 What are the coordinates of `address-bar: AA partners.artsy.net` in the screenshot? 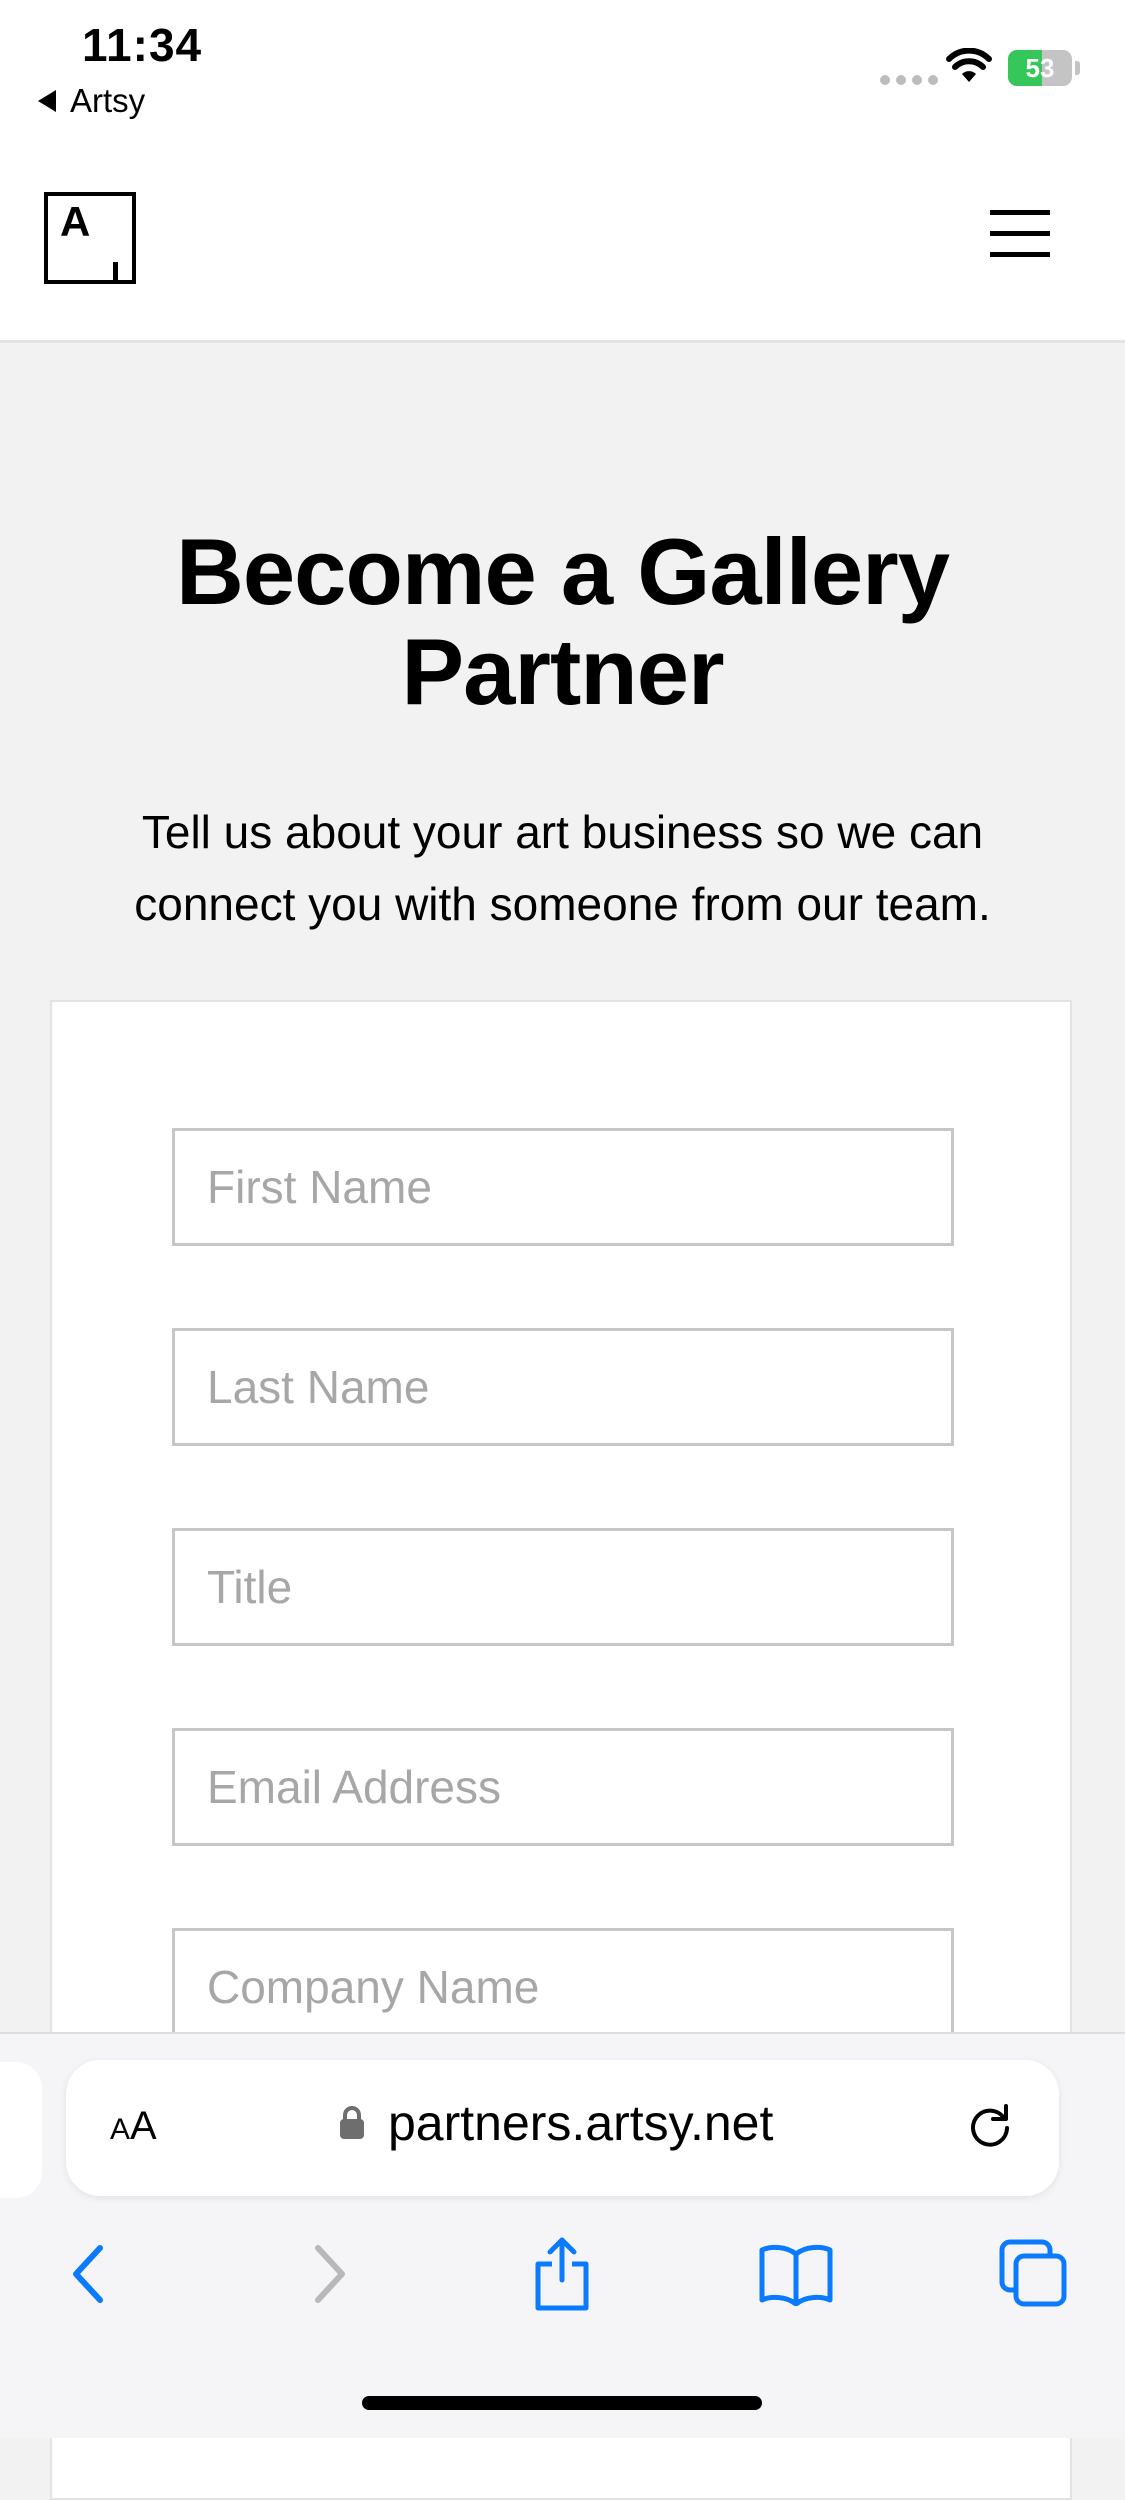 It's located at (562, 2128).